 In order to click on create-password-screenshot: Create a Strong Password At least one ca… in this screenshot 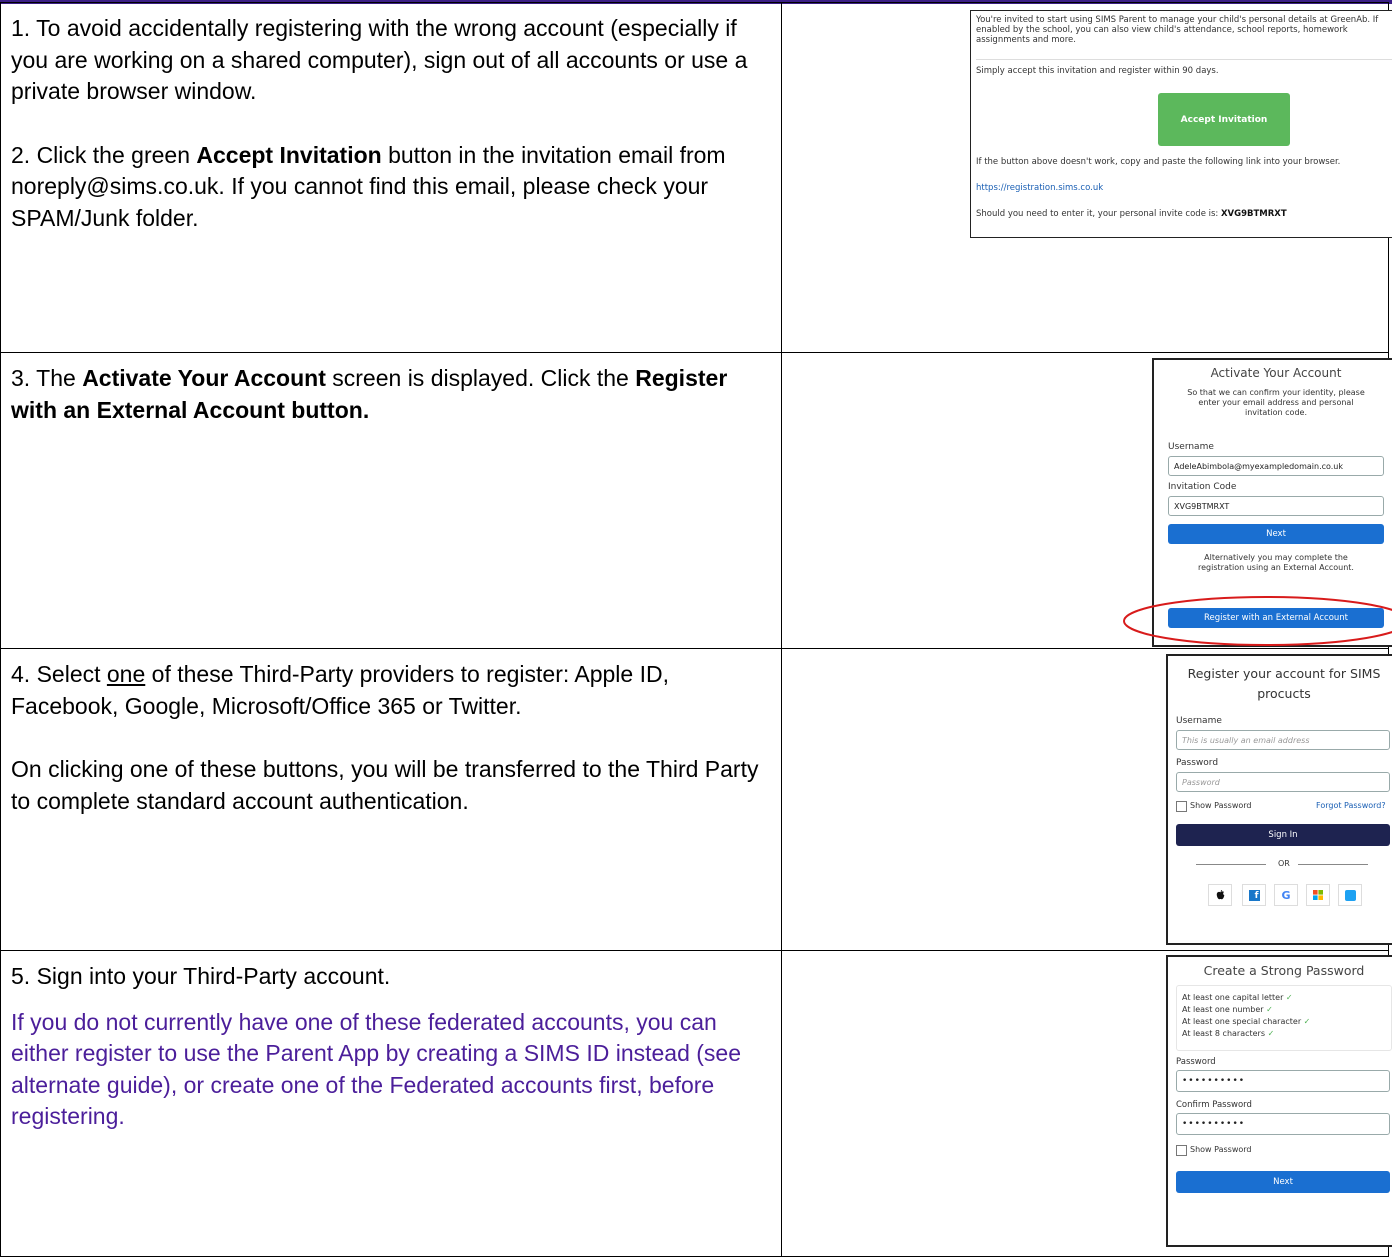, I will do `click(1279, 1101)`.